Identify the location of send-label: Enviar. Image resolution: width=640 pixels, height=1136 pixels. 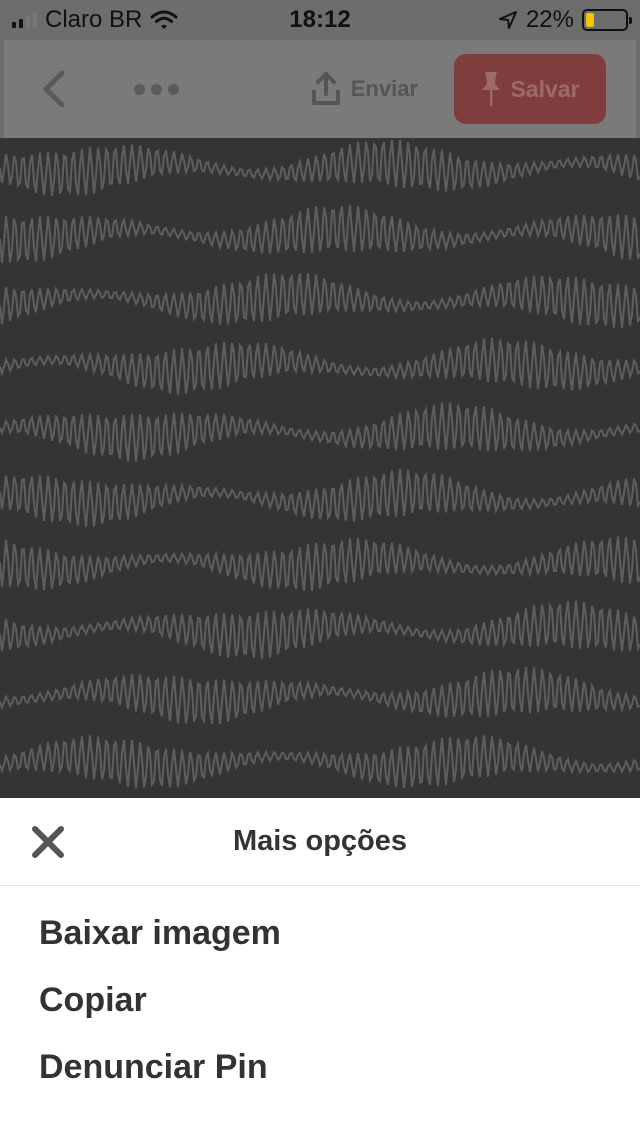
(384, 88).